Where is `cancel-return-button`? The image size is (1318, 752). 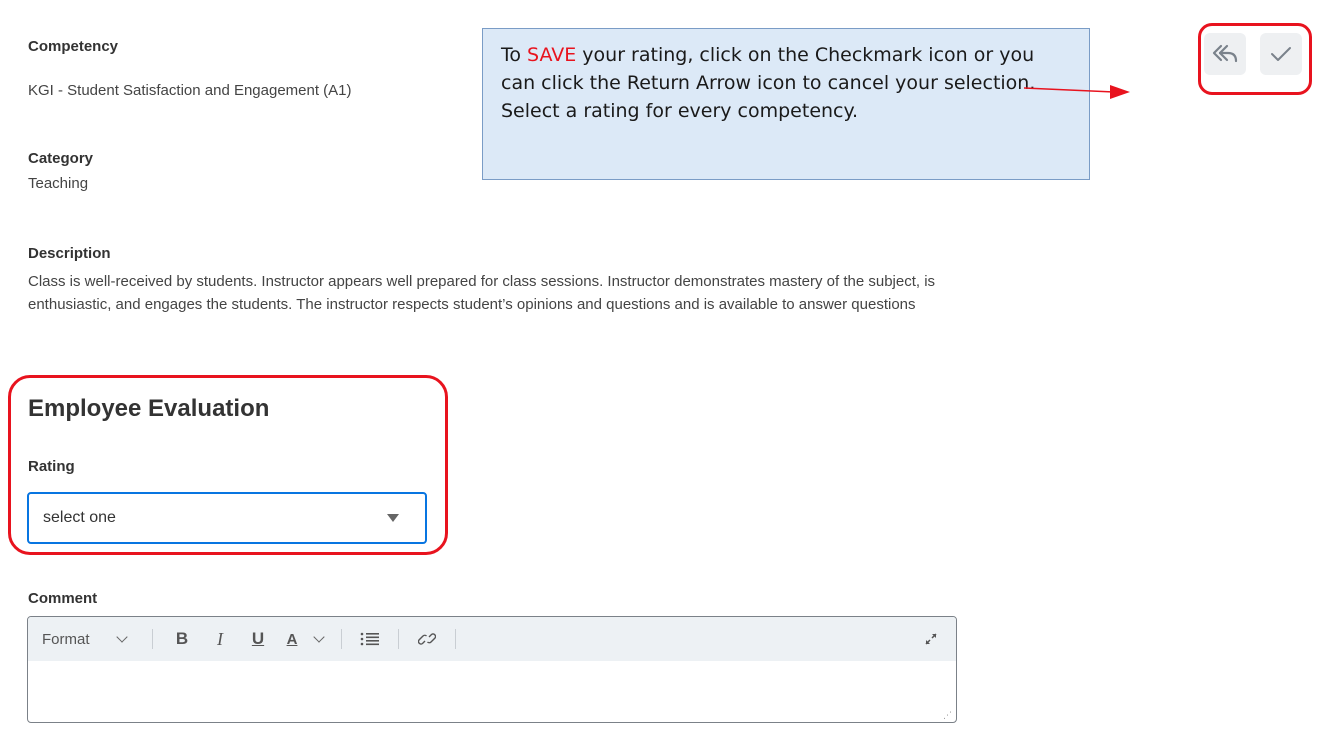
cancel-return-button is located at coordinates (1225, 54).